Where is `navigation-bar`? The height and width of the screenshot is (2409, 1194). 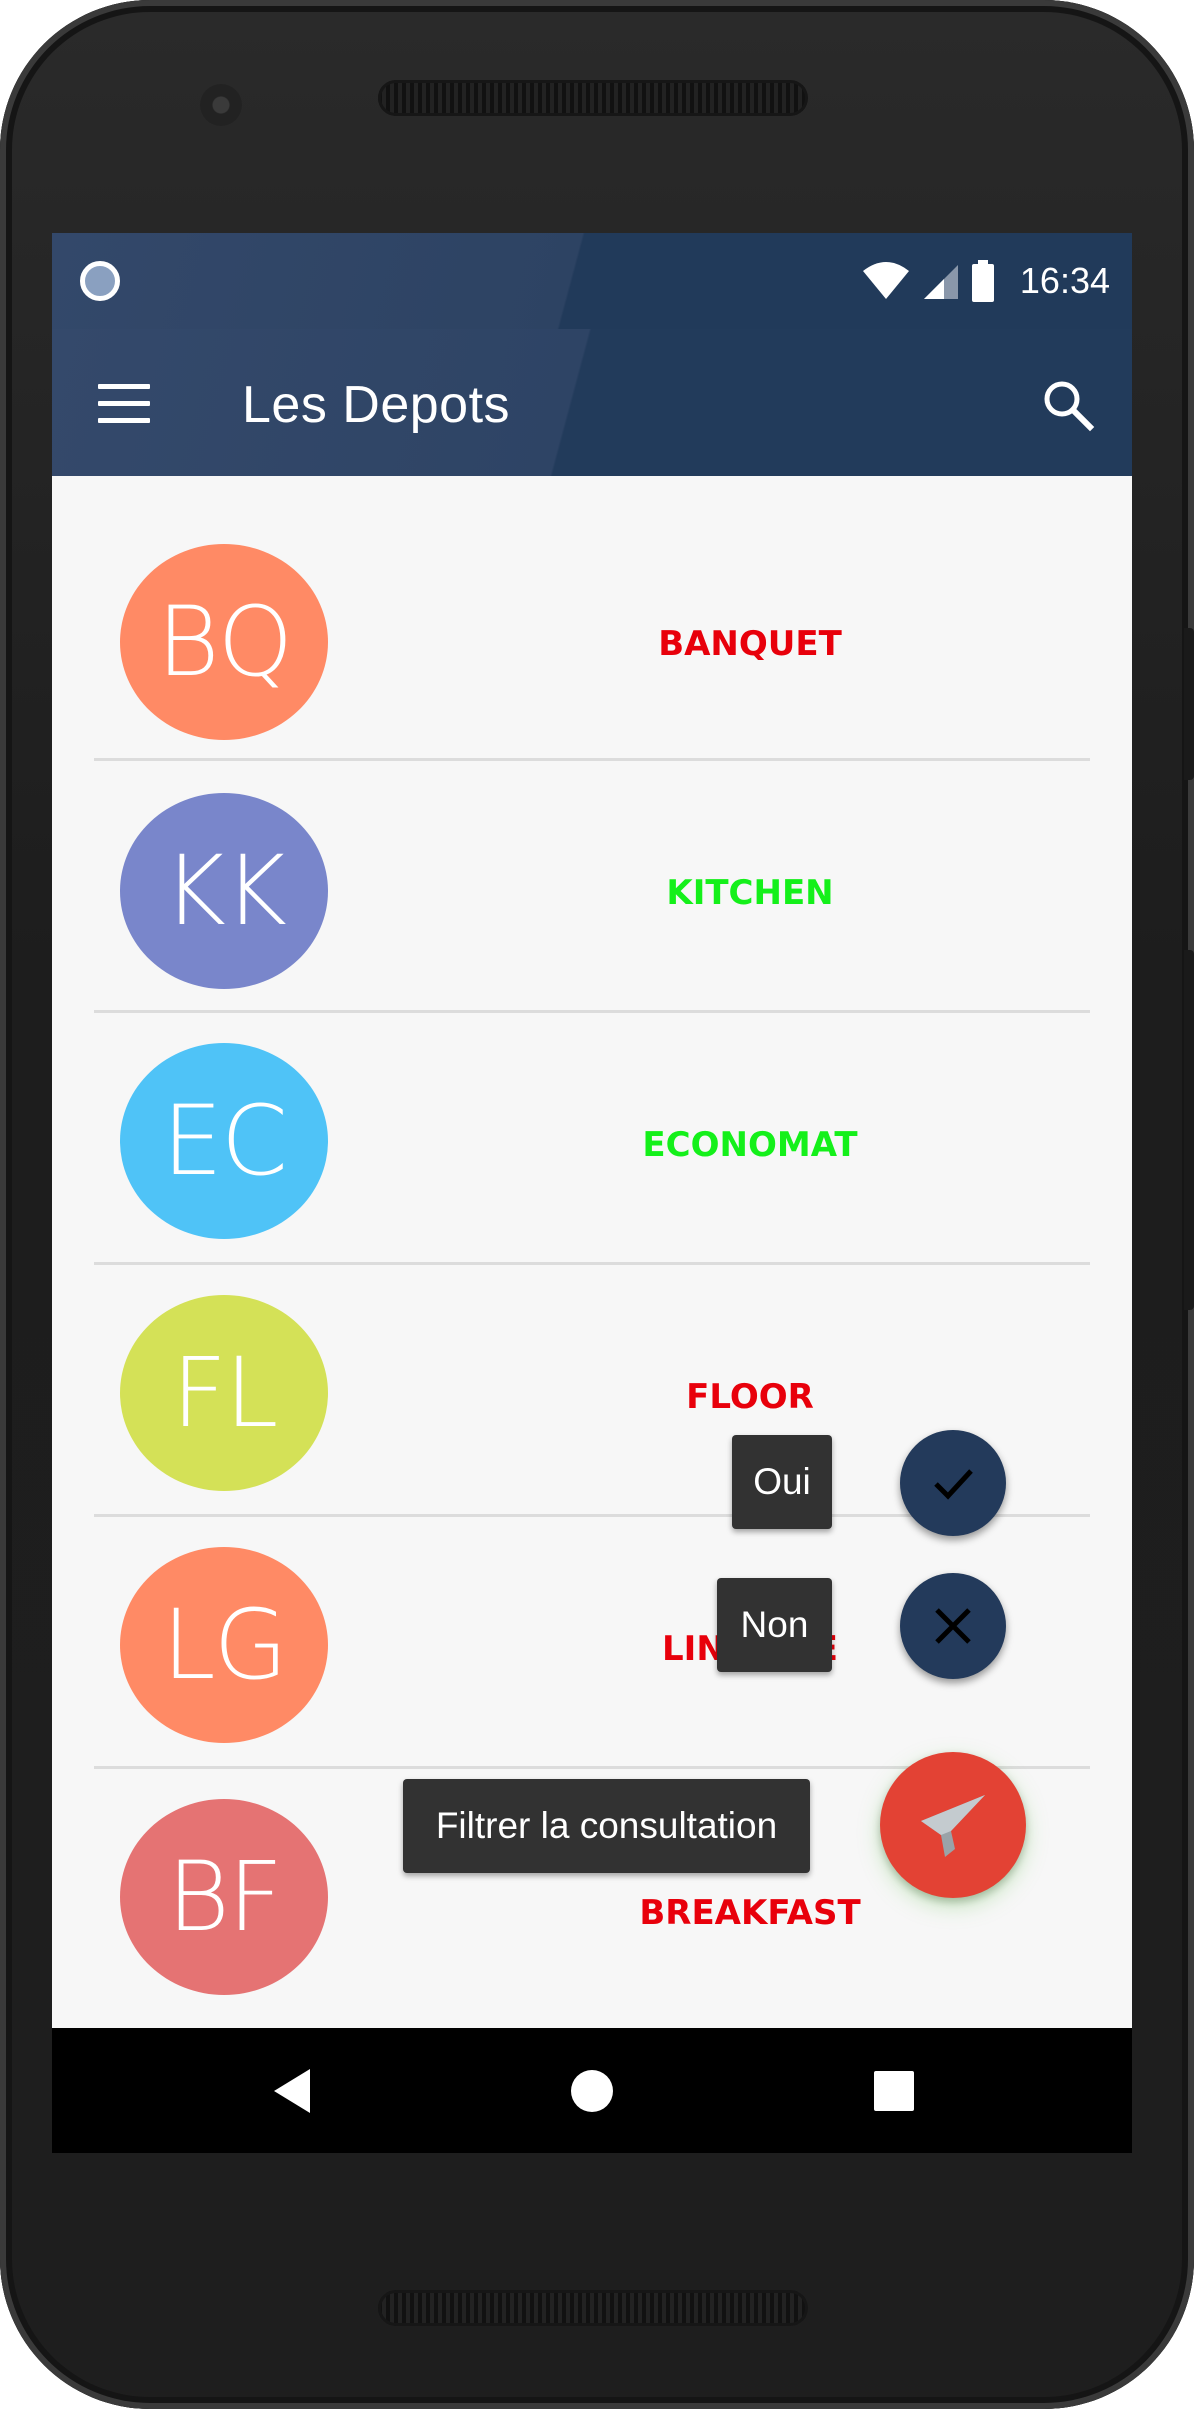 navigation-bar is located at coordinates (592, 2090).